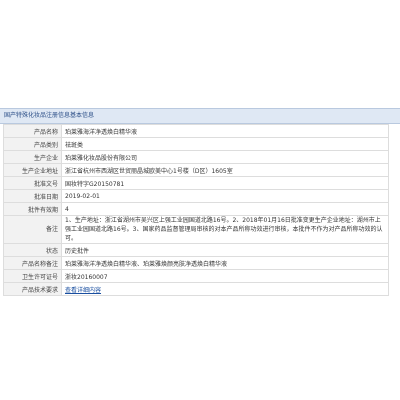 Image resolution: width=400 pixels, height=400 pixels. I want to click on table-row: 状态 历史批件, so click(196, 250).